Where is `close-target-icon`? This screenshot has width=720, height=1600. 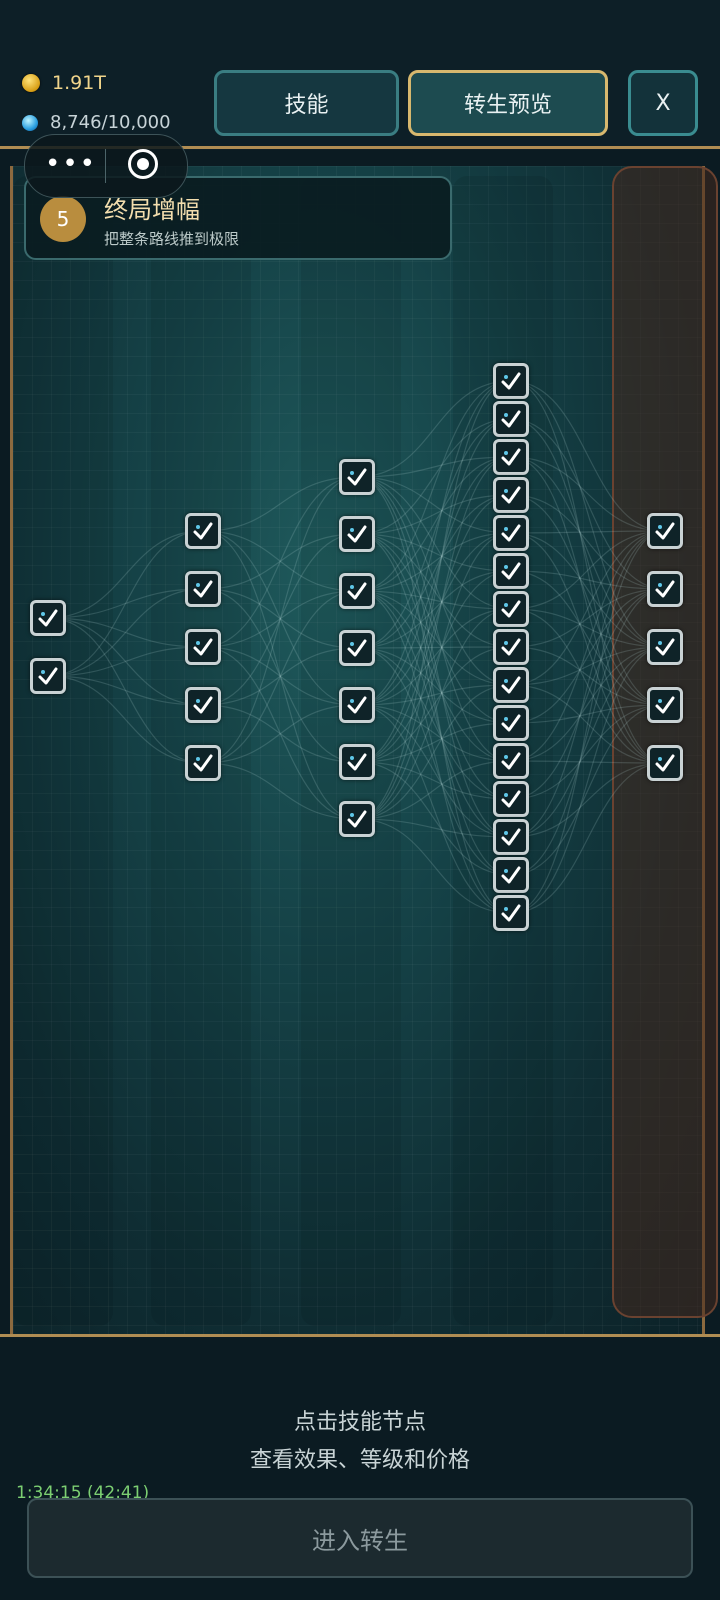 close-target-icon is located at coordinates (143, 164).